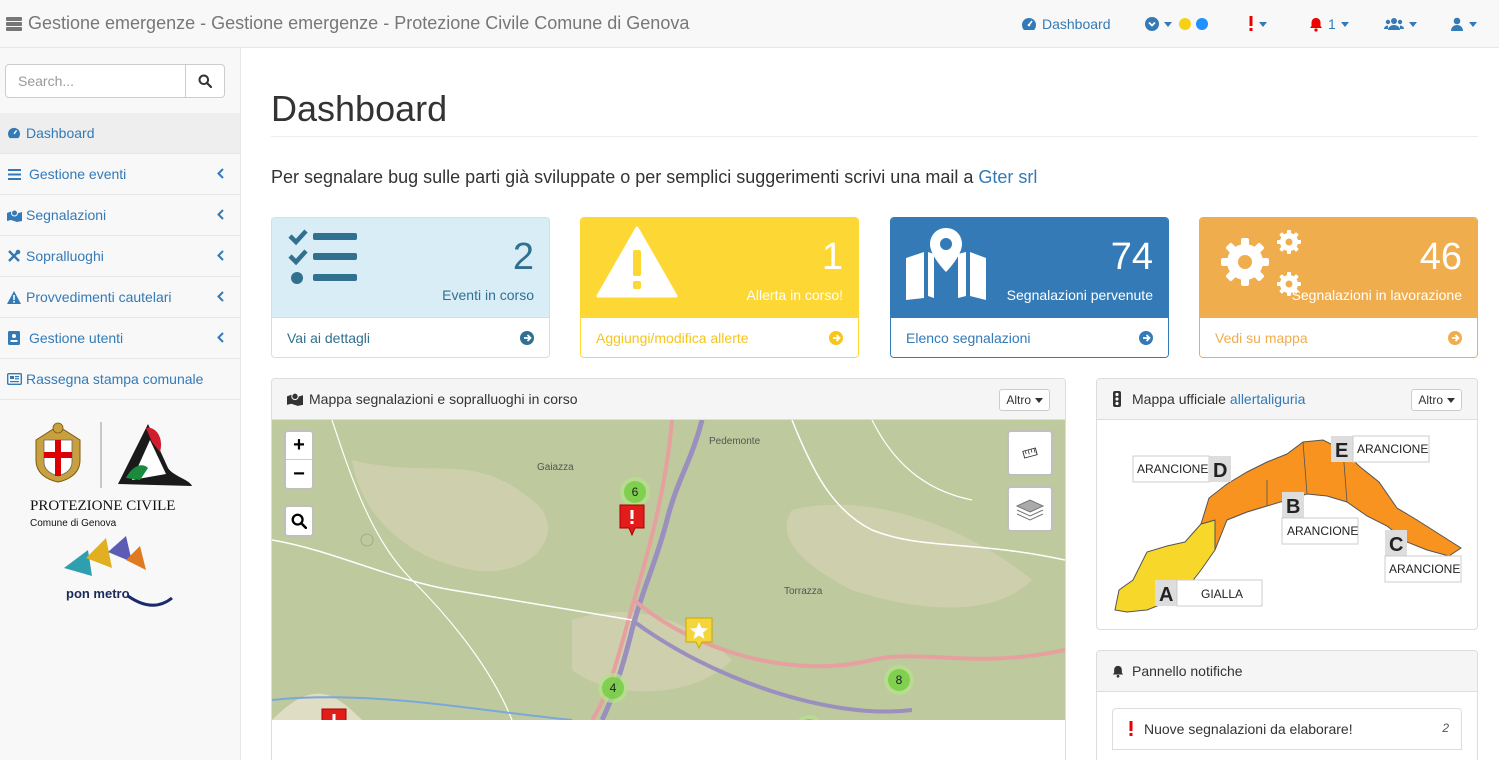 The height and width of the screenshot is (760, 1499). I want to click on zone-c-level: ARANCIONE, so click(1424, 569).